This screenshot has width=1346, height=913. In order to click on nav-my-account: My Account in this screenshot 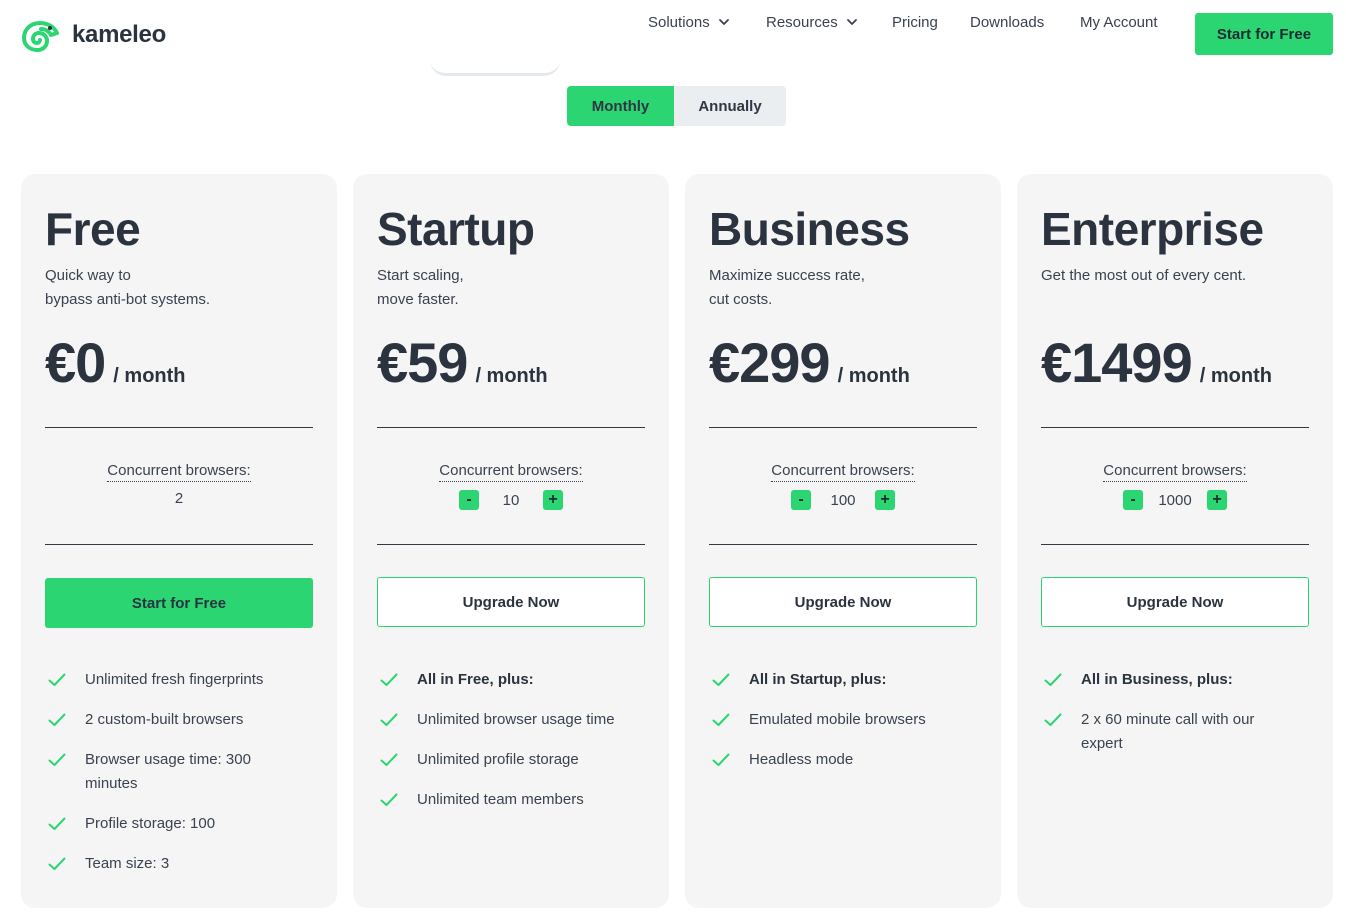, I will do `click(1119, 22)`.